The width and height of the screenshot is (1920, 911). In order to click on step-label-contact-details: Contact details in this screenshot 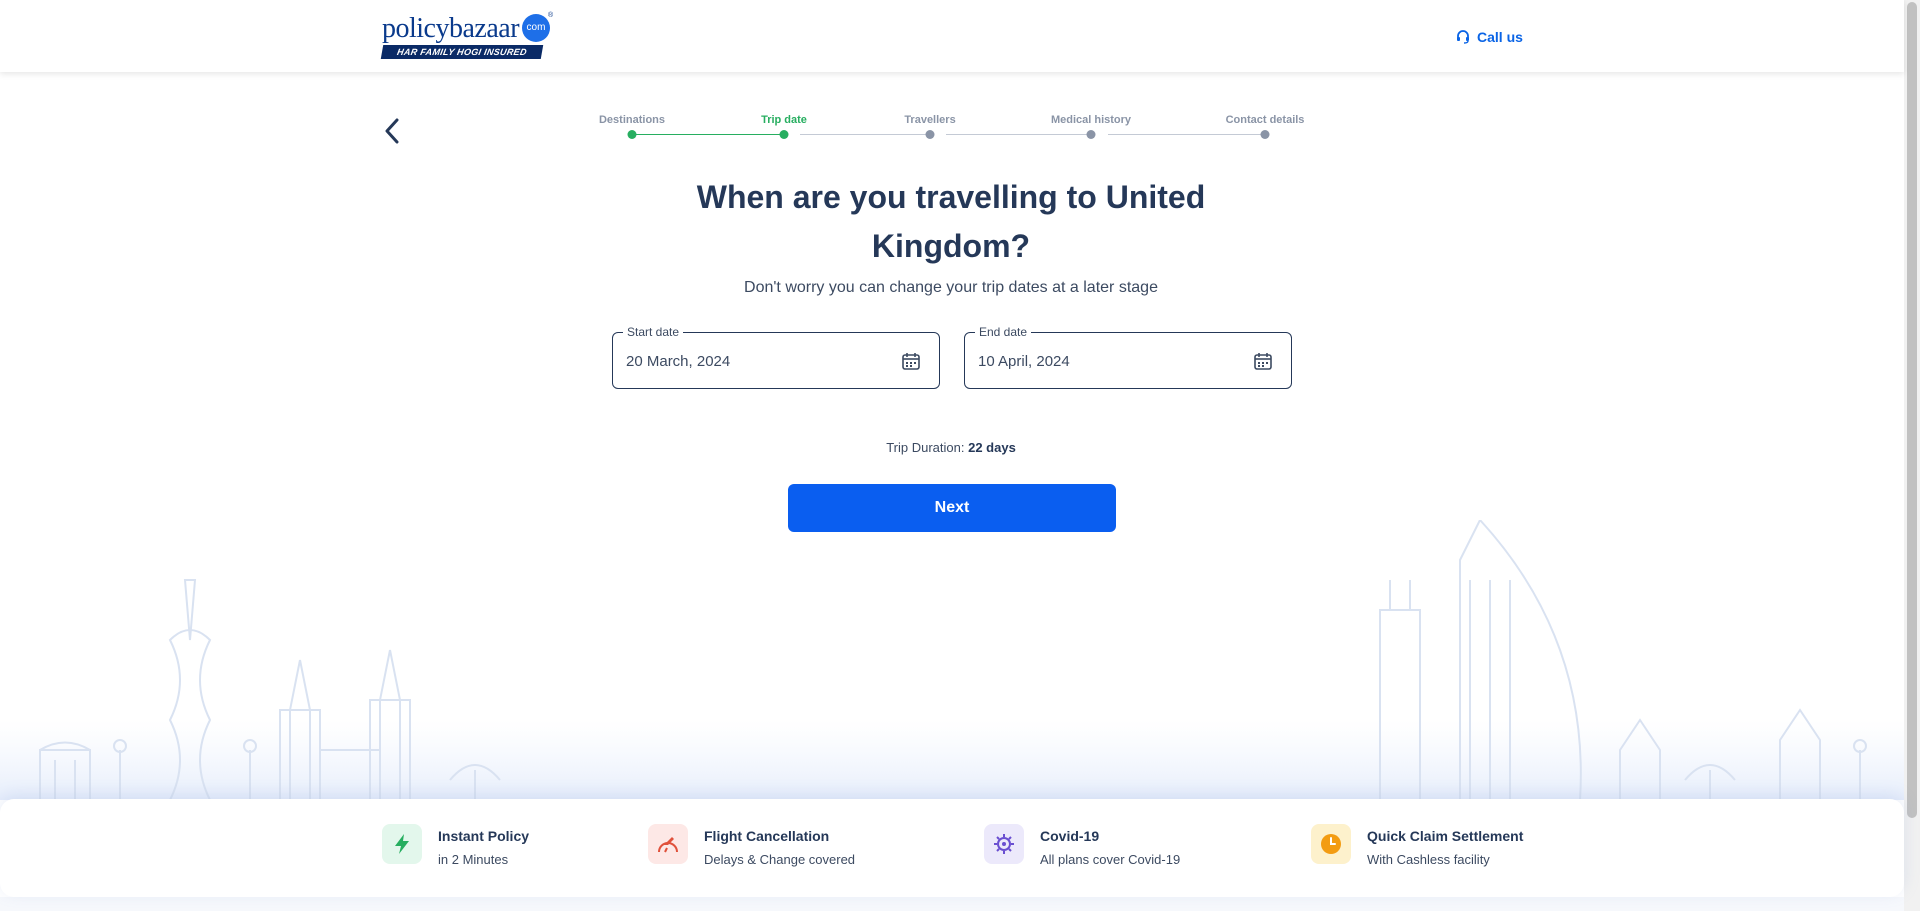, I will do `click(1265, 120)`.